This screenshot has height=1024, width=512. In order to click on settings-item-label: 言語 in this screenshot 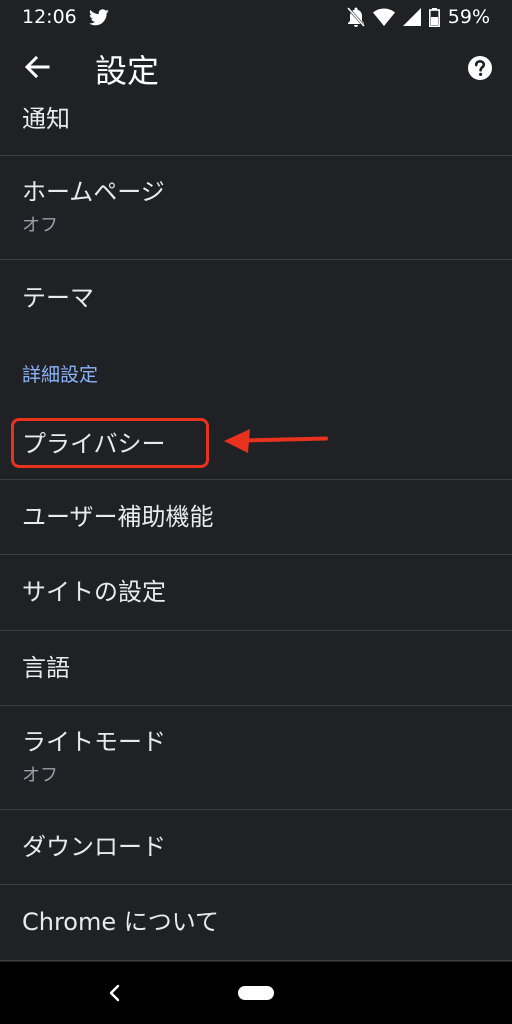, I will do `click(46, 667)`.